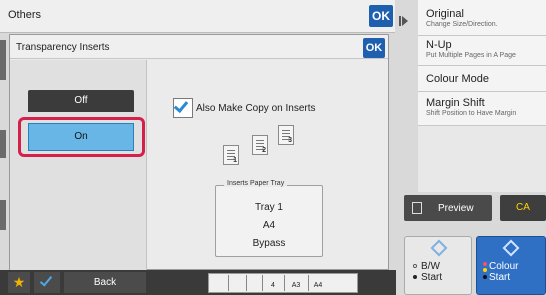 The width and height of the screenshot is (546, 295). What do you see at coordinates (256, 108) in the screenshot?
I see `also-make-copy-label: Also Make Copy on Inserts` at bounding box center [256, 108].